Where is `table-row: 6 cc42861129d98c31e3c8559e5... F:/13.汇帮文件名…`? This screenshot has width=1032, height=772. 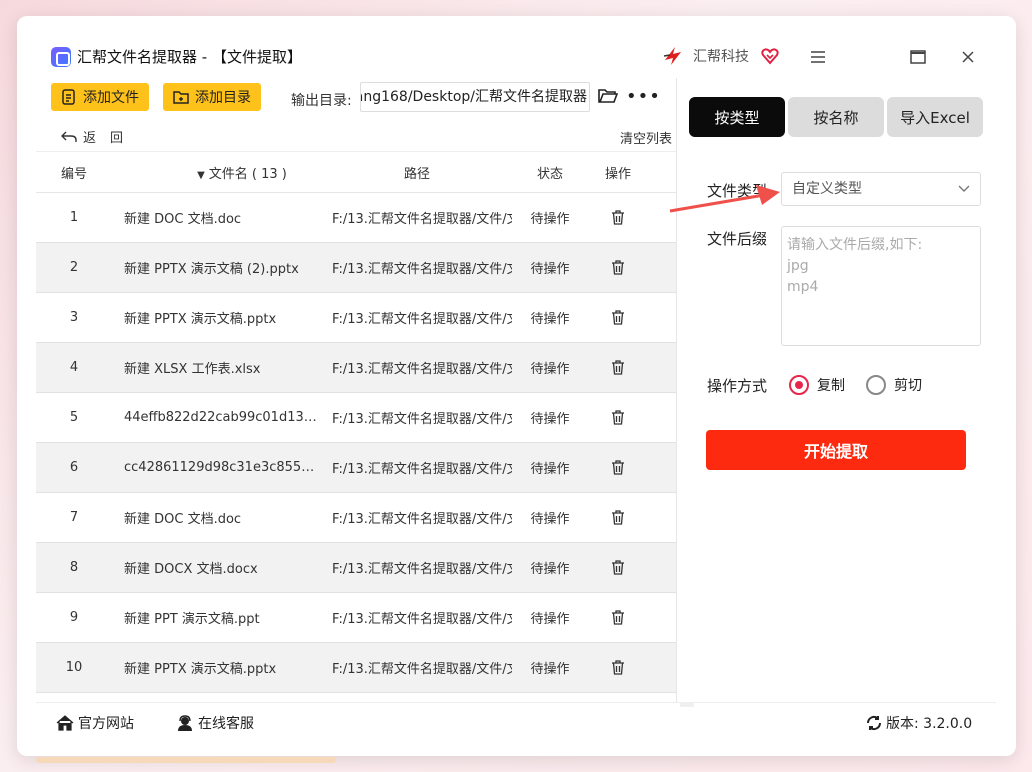
table-row: 6 cc42861129d98c31e3c8559e5... F:/13.汇帮文件名… is located at coordinates (356, 468).